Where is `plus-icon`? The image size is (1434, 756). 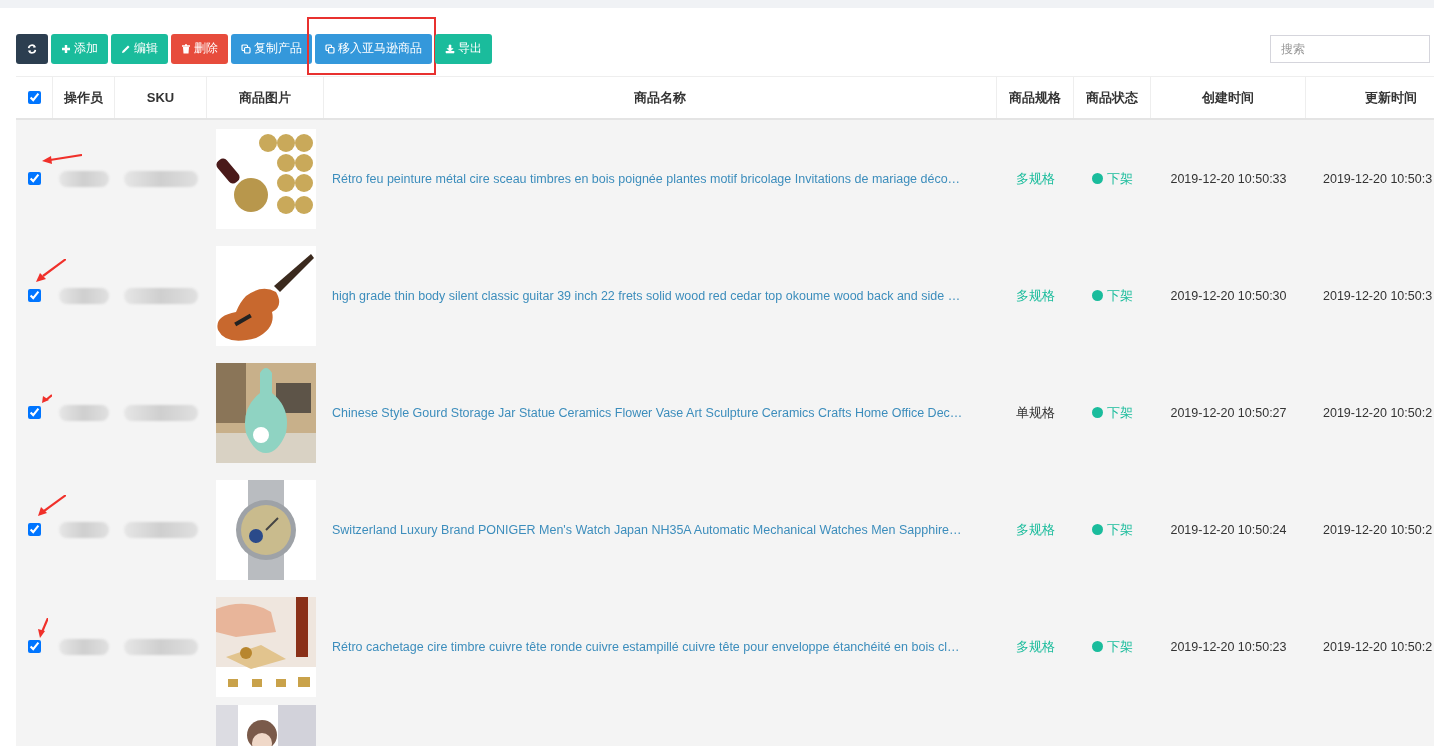 plus-icon is located at coordinates (66, 48).